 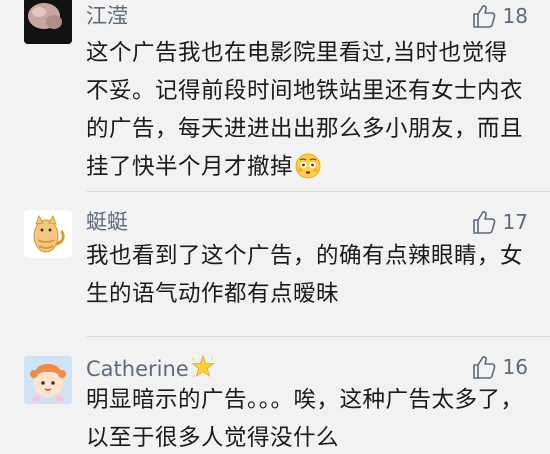 I want to click on flushed-face-emoji-icon, so click(x=308, y=172).